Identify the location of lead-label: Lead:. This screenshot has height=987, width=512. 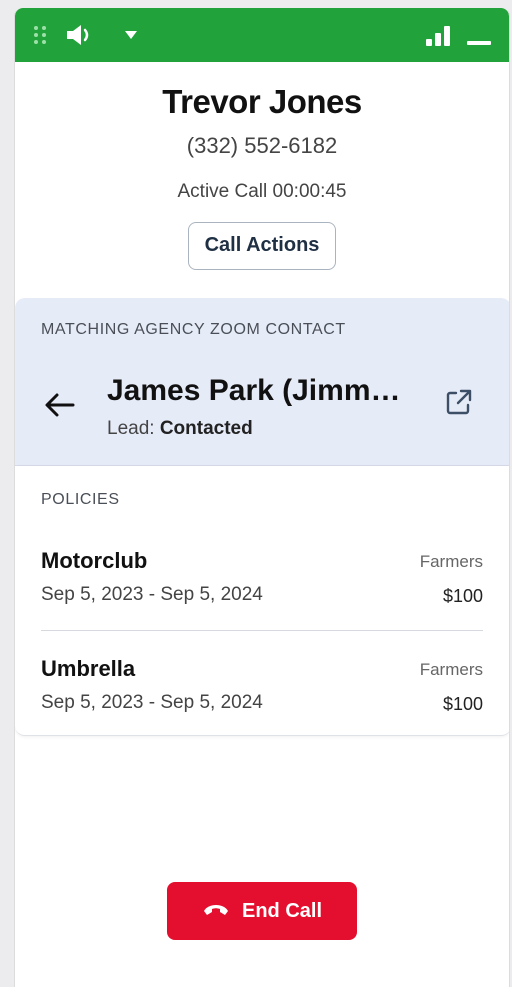
(131, 428).